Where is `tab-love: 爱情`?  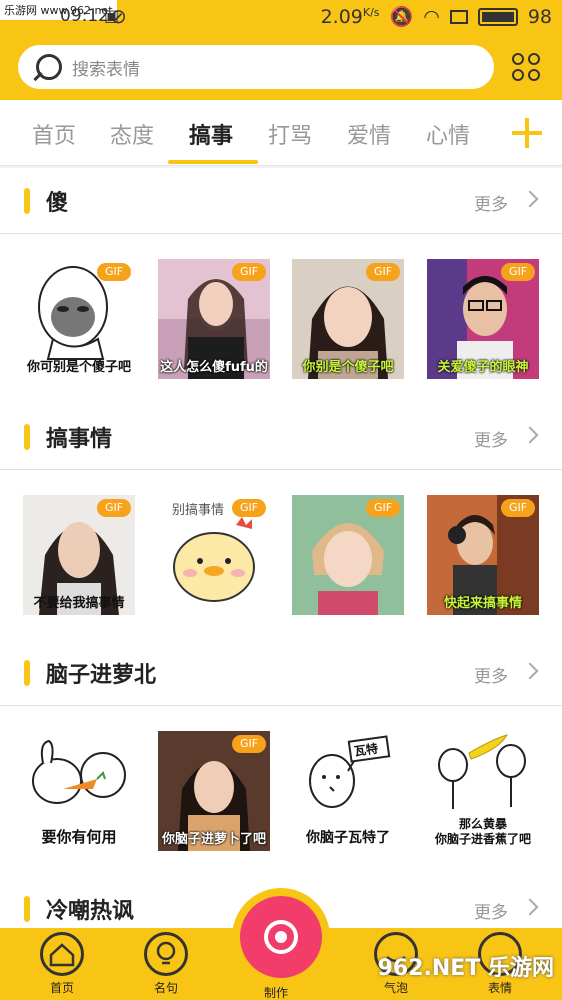
tab-love: 爱情 is located at coordinates (369, 134).